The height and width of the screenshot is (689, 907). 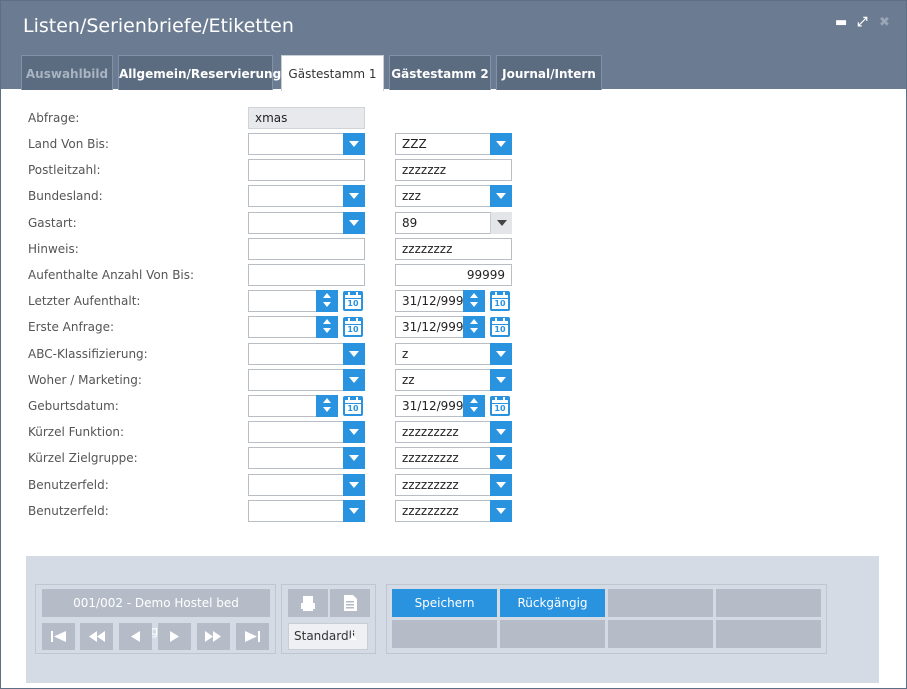 I want to click on tab-gaestestamm-2: Gästestamm 2, so click(x=440, y=72).